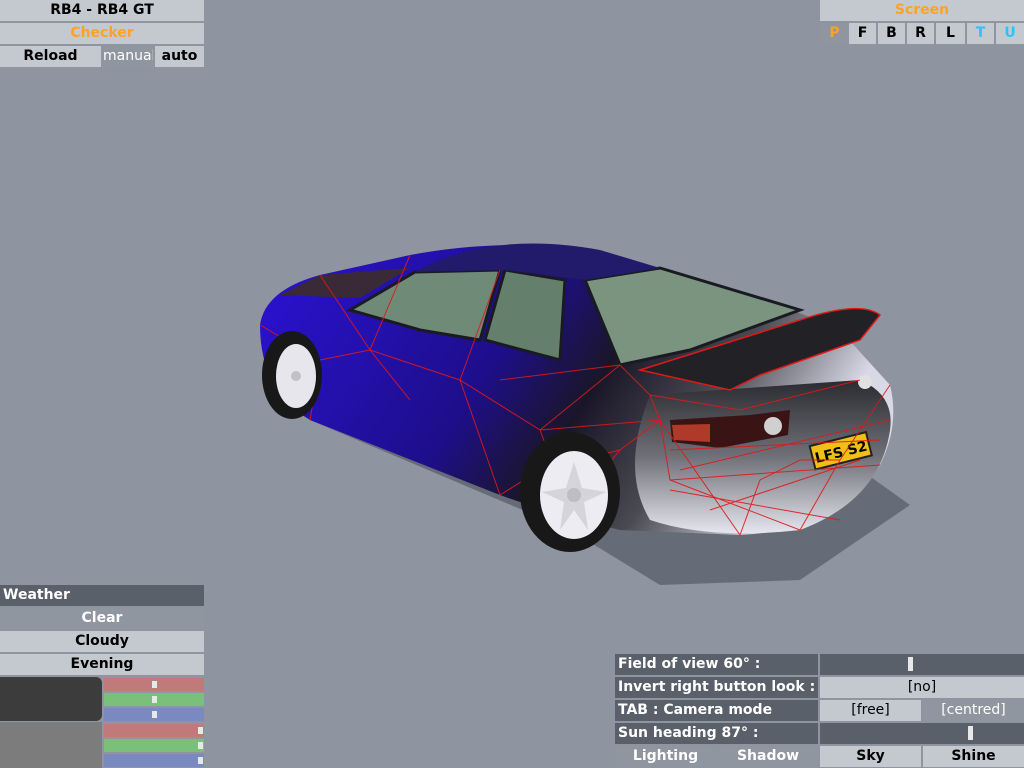 The height and width of the screenshot is (768, 1024). I want to click on tab-shine: Shine, so click(973, 756).